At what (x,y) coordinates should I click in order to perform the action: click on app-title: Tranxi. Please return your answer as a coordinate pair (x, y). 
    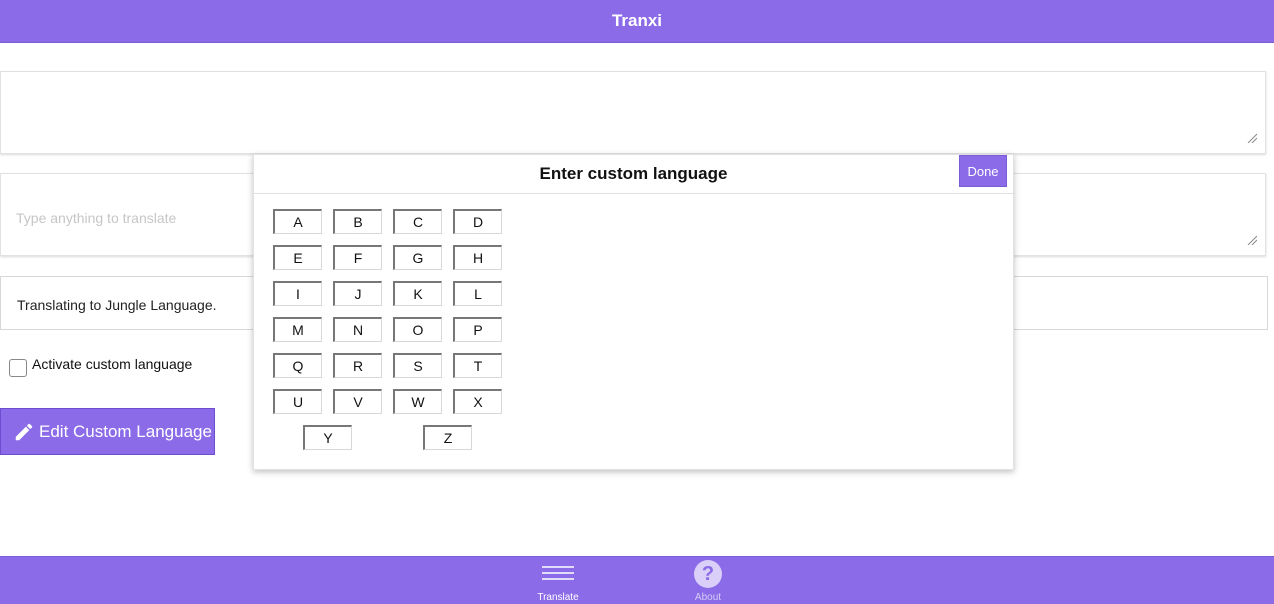
    Looking at the image, I should click on (637, 20).